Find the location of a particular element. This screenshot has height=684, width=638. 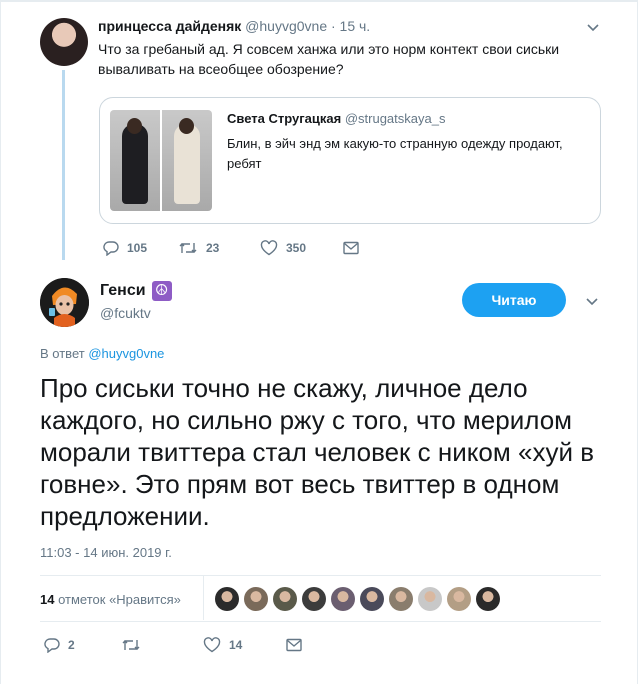

parent-header: принцесса дайденяк @huyvg0vne · 15 ч. is located at coordinates (234, 26).